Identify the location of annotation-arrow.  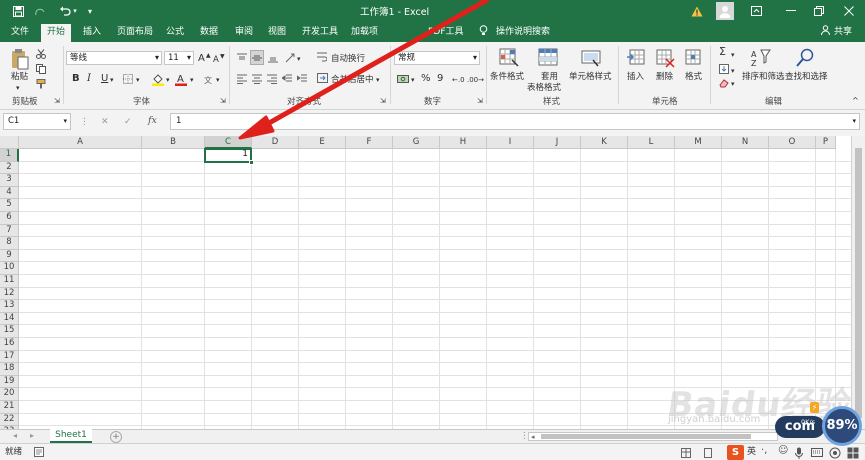
(364, 70).